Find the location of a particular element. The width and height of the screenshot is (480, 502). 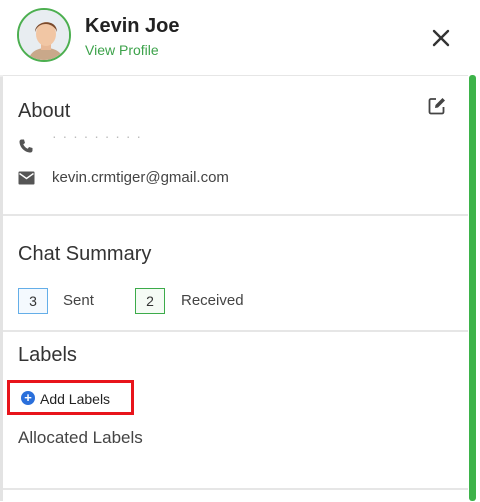

phone-icon is located at coordinates (26, 146).